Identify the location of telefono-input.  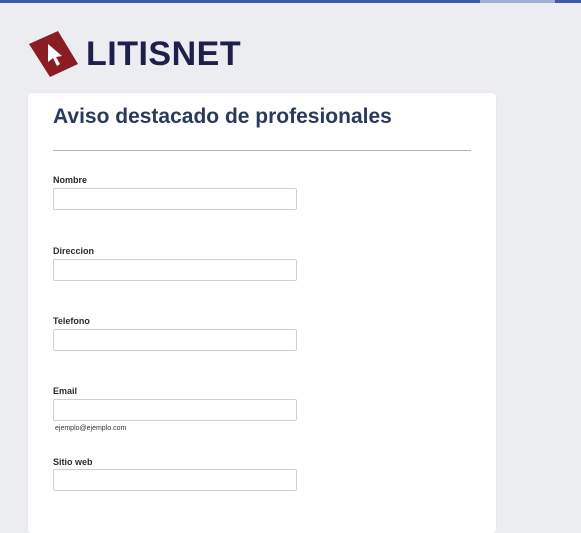
(175, 340).